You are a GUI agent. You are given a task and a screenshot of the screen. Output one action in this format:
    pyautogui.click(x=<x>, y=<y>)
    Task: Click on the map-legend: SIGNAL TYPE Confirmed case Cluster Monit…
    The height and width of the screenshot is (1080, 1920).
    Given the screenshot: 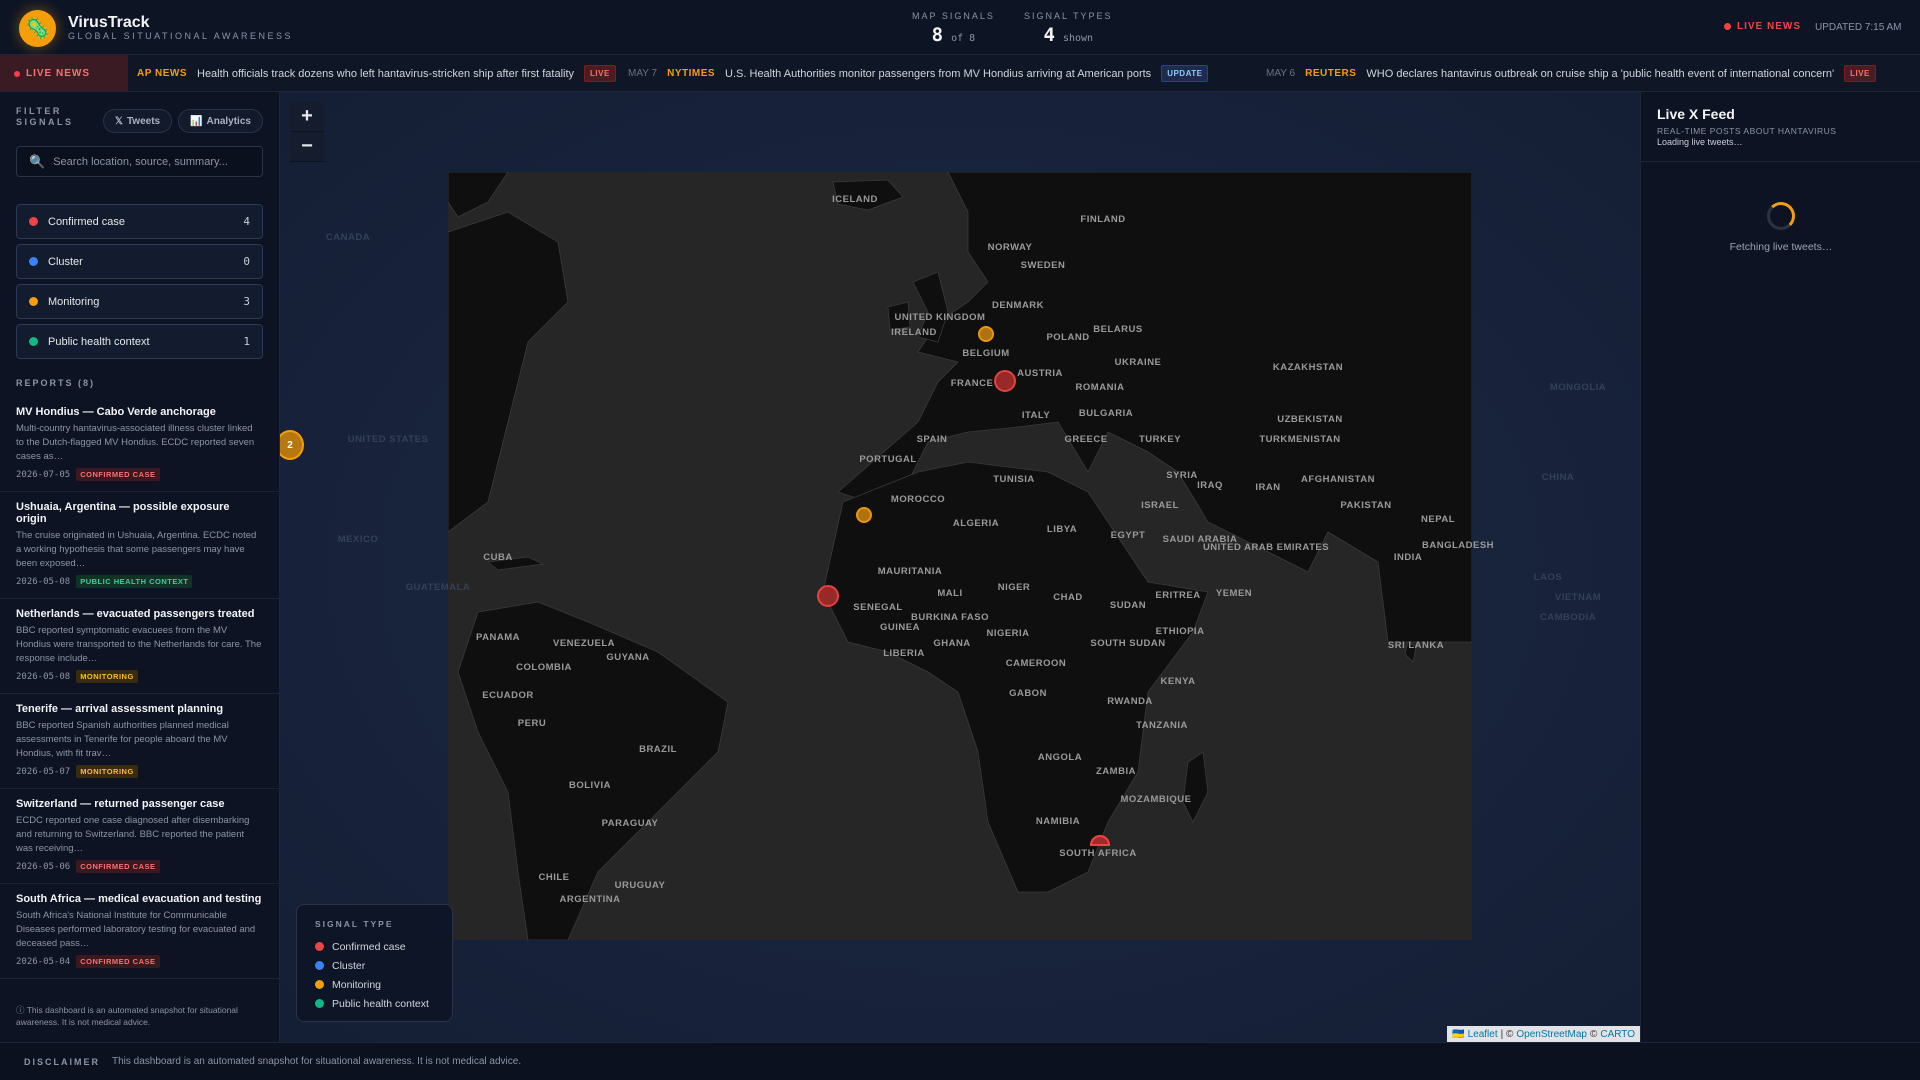 What is the action you would take?
    pyautogui.click(x=374, y=963)
    